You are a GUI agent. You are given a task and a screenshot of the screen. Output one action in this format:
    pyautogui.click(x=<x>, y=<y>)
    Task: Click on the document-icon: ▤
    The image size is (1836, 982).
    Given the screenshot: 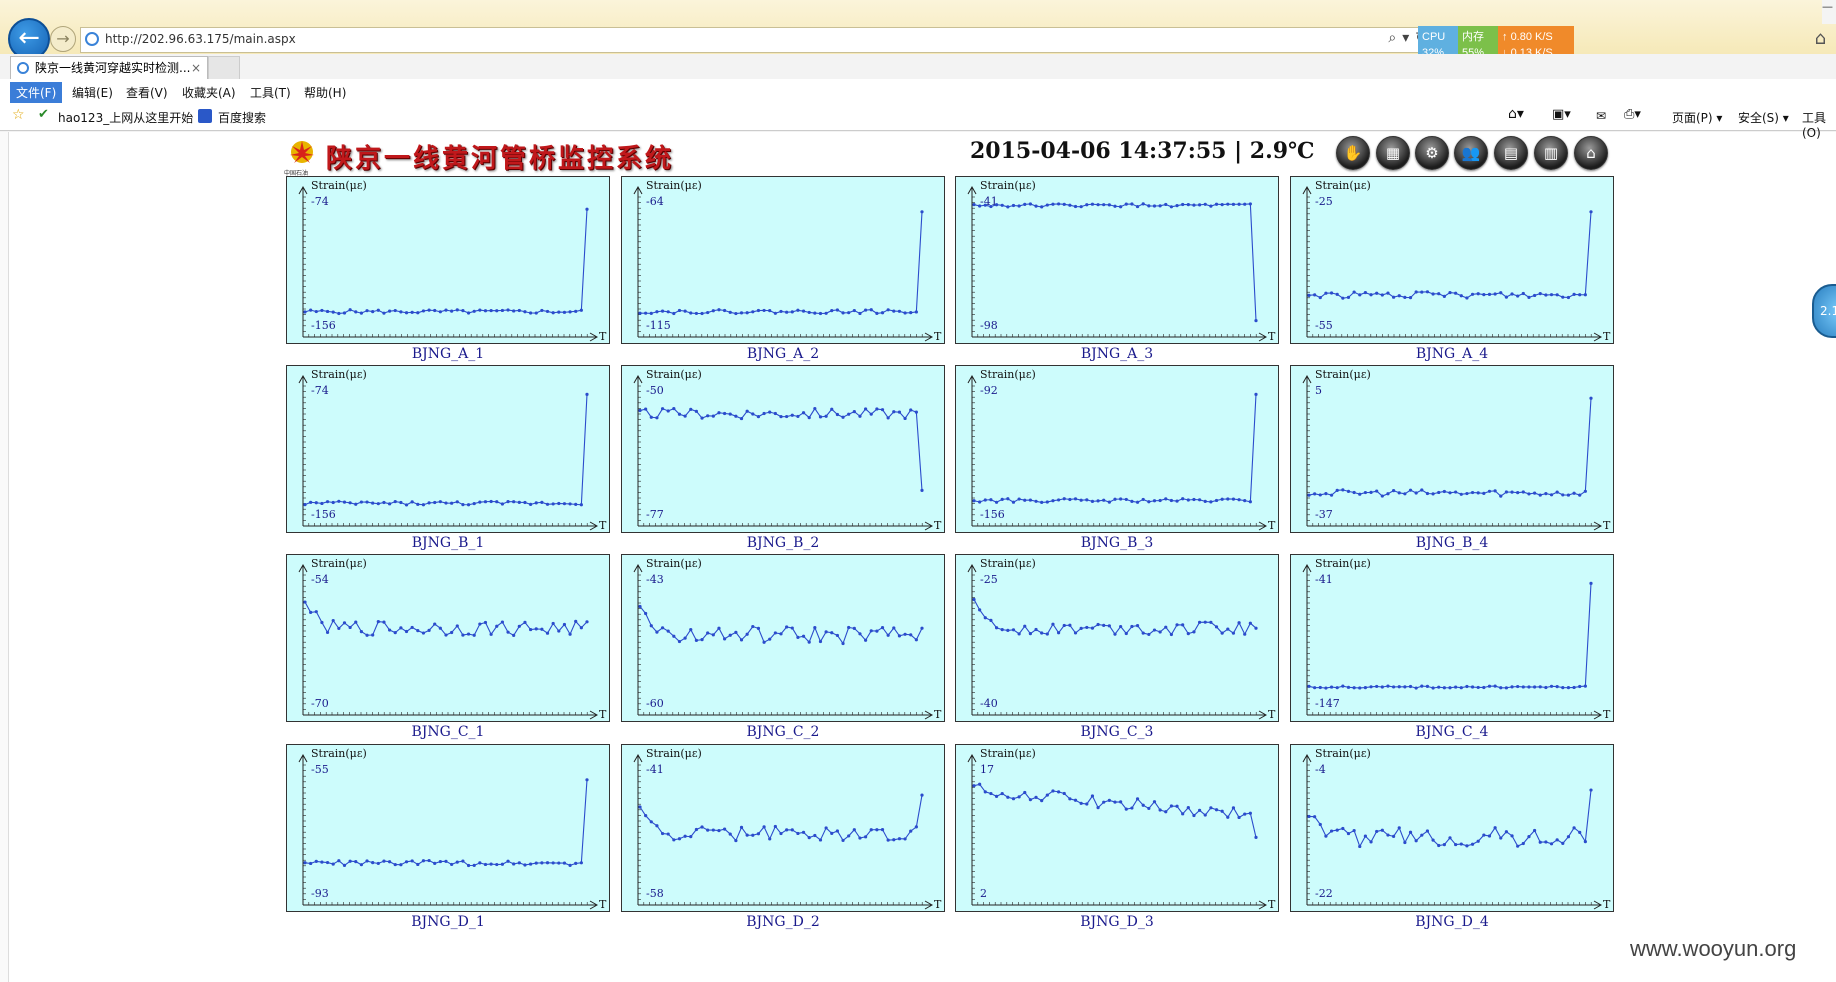 What is the action you would take?
    pyautogui.click(x=1511, y=153)
    